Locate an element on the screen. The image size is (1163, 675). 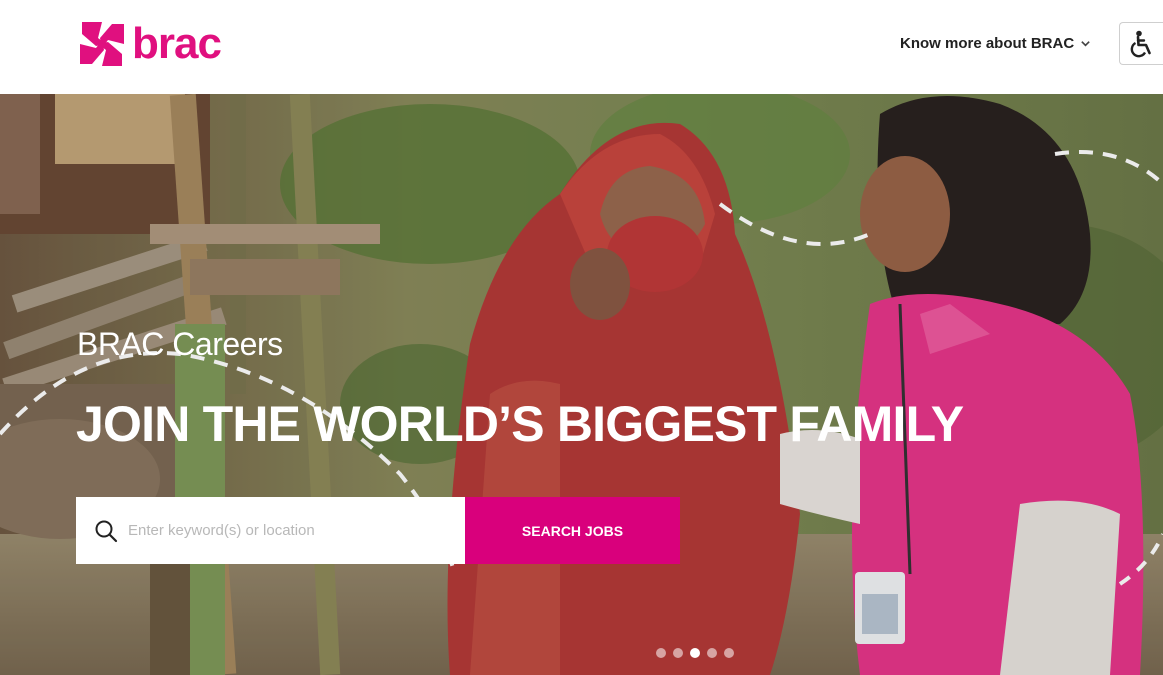
brac-pinwheel-logo-icon is located at coordinates (102, 44).